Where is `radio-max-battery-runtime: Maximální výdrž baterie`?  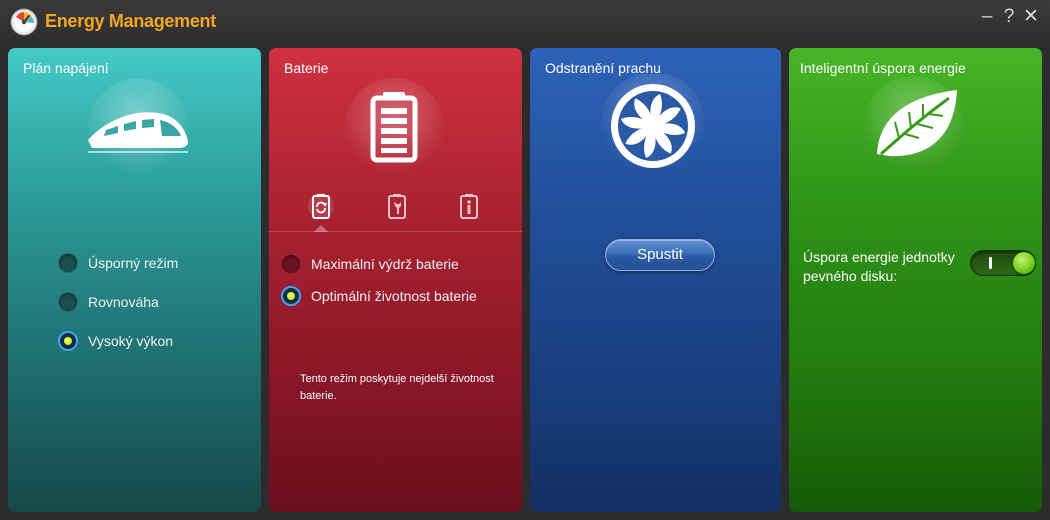 radio-max-battery-runtime: Maximální výdrž baterie is located at coordinates (370, 264).